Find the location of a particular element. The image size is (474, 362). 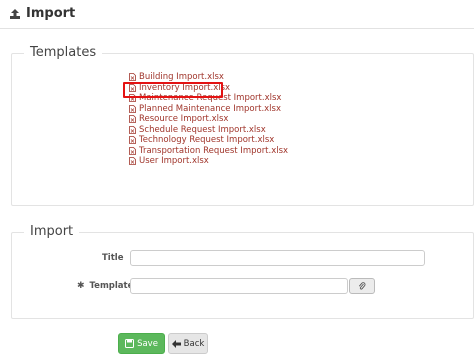

template-link-item: Planned Maintenance Import.xlsx is located at coordinates (208, 109).